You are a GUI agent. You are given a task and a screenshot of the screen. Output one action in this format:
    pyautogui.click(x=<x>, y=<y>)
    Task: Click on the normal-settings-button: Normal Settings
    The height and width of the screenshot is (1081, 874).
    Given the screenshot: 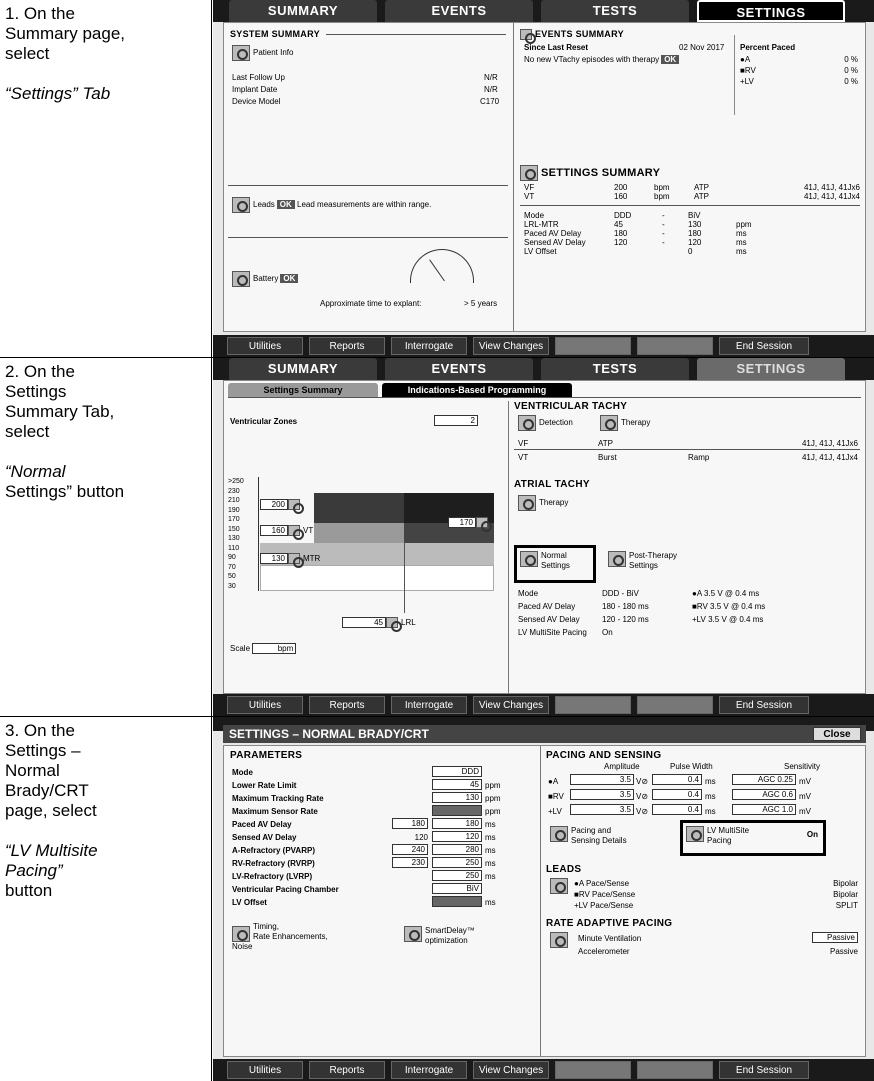 What is the action you would take?
    pyautogui.click(x=545, y=561)
    